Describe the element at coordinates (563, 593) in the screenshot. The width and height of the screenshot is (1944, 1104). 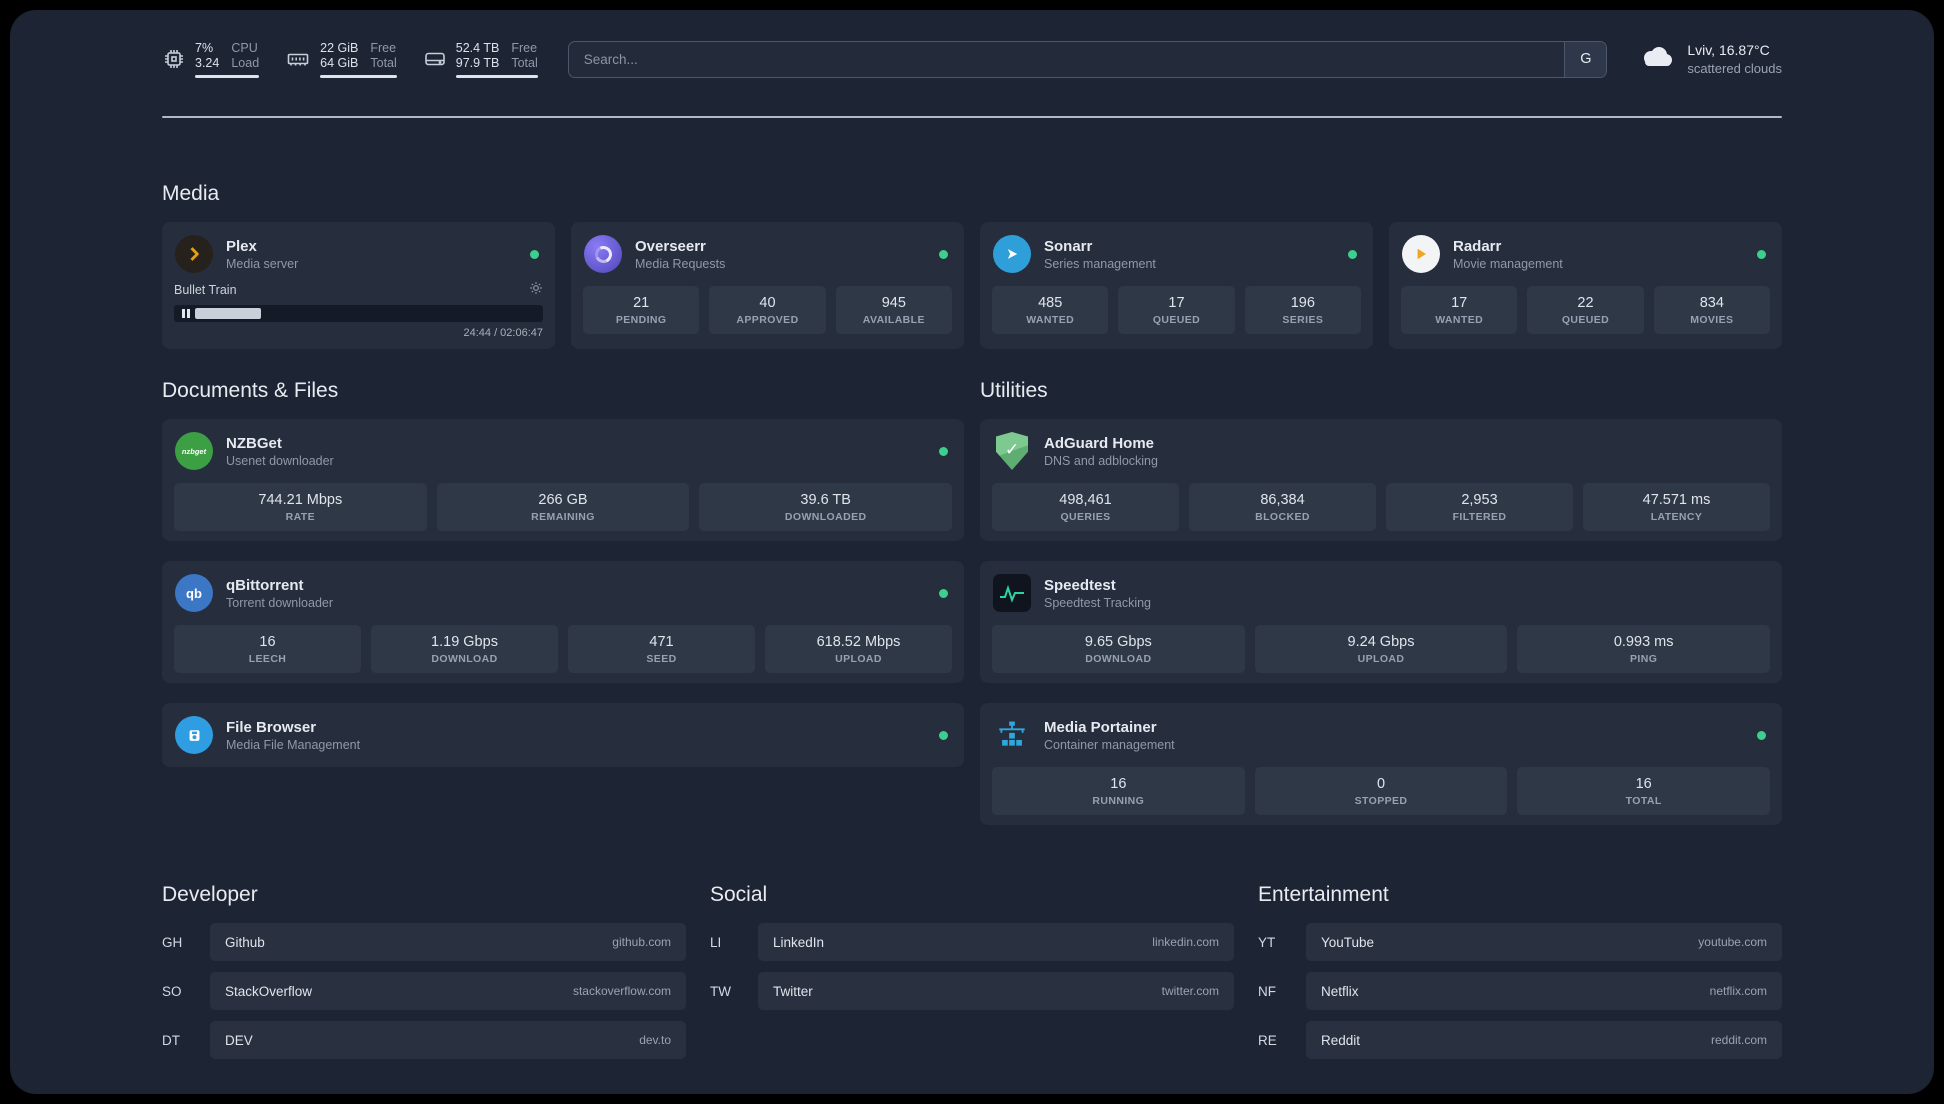
I see `service-header: qb qBittorrent Torrent downloader` at that location.